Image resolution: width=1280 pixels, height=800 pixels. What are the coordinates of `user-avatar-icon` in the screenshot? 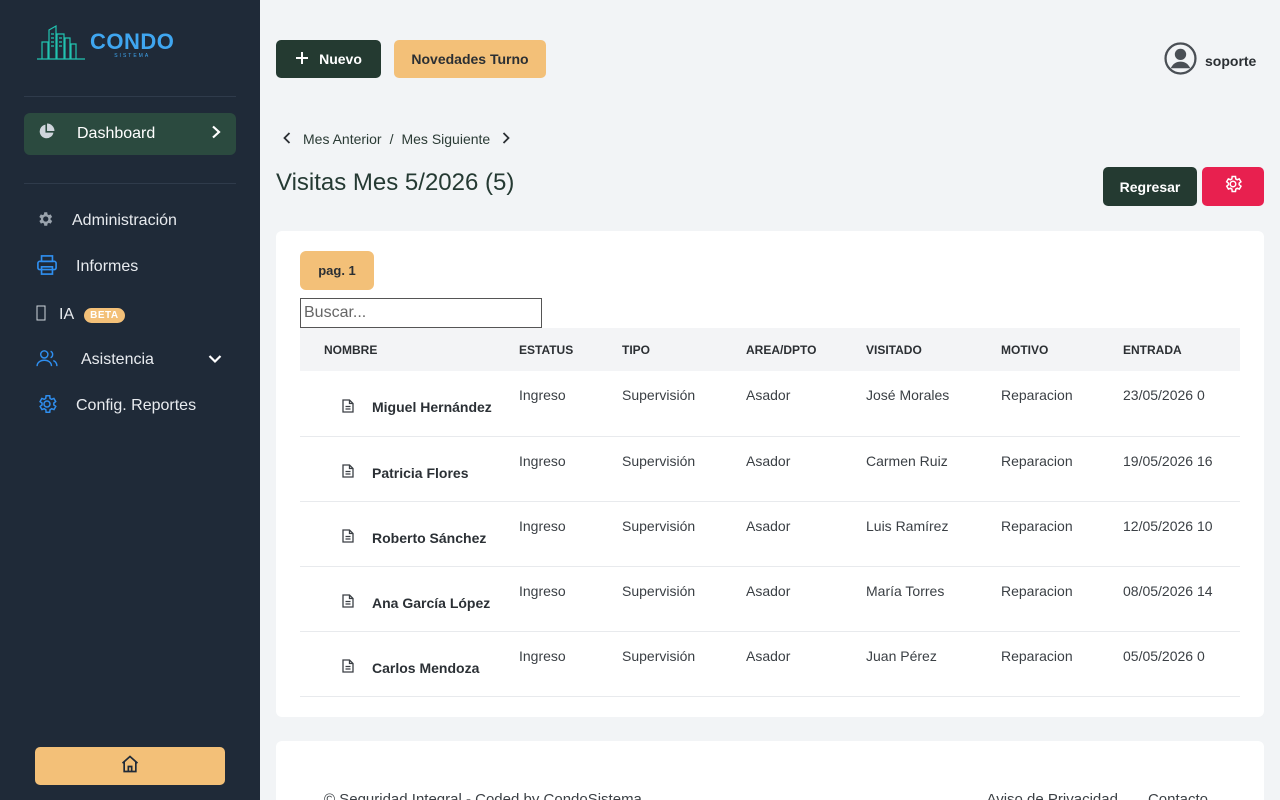 It's located at (1180, 61).